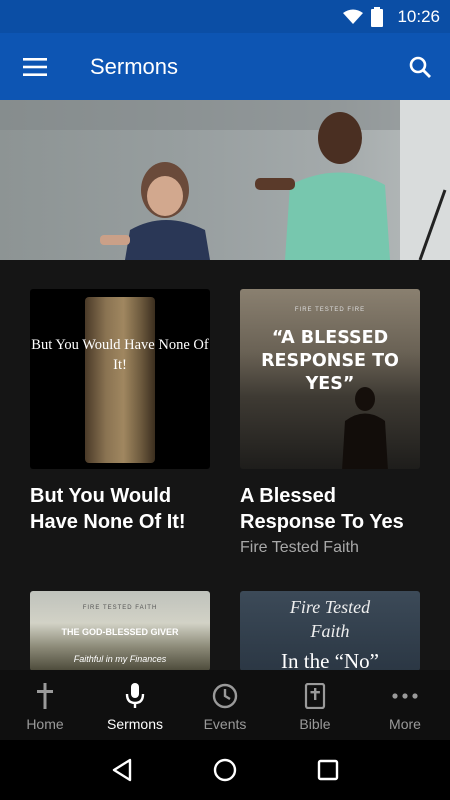 This screenshot has height=800, width=450. I want to click on thumbnail-text: THE GOD-BLESSED GIVER, so click(120, 632).